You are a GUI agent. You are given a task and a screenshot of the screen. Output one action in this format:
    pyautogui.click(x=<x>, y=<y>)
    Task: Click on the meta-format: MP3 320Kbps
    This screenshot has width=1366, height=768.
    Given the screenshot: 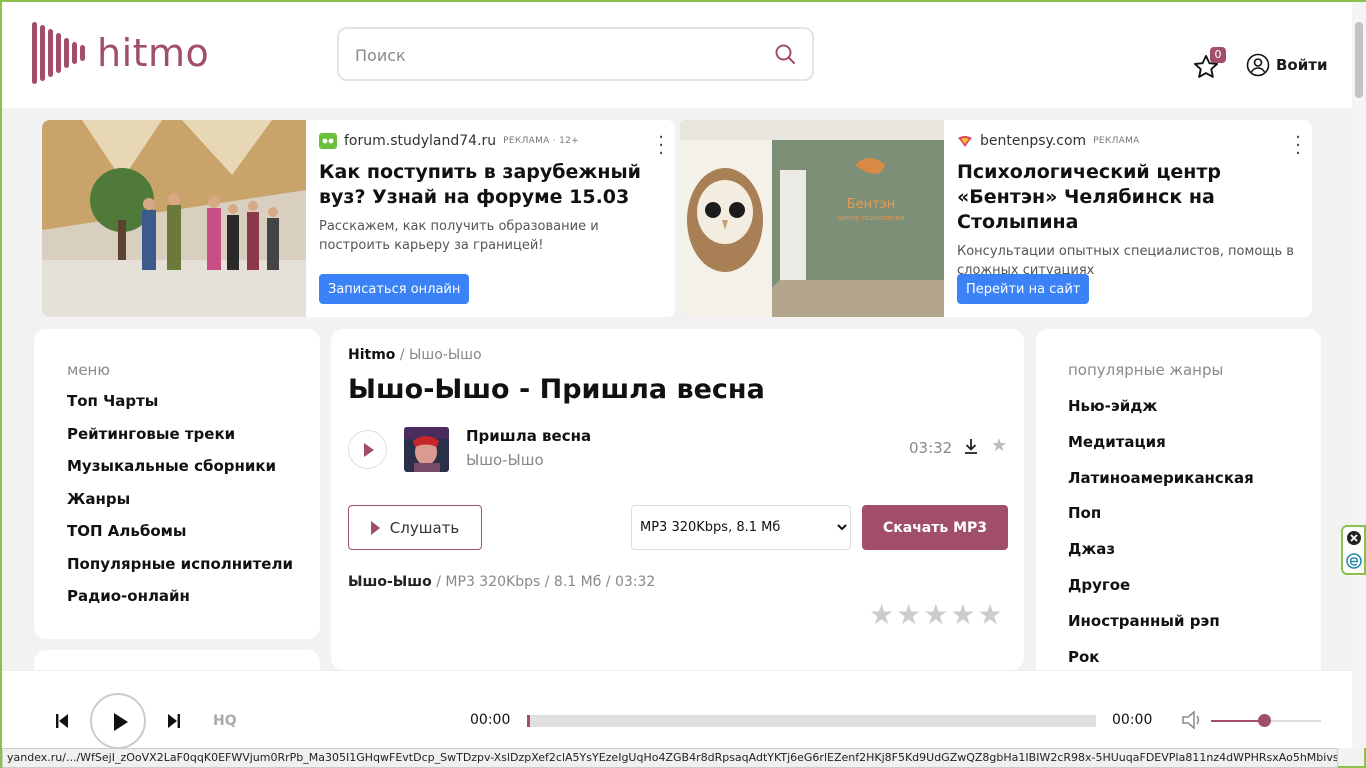 What is the action you would take?
    pyautogui.click(x=493, y=582)
    